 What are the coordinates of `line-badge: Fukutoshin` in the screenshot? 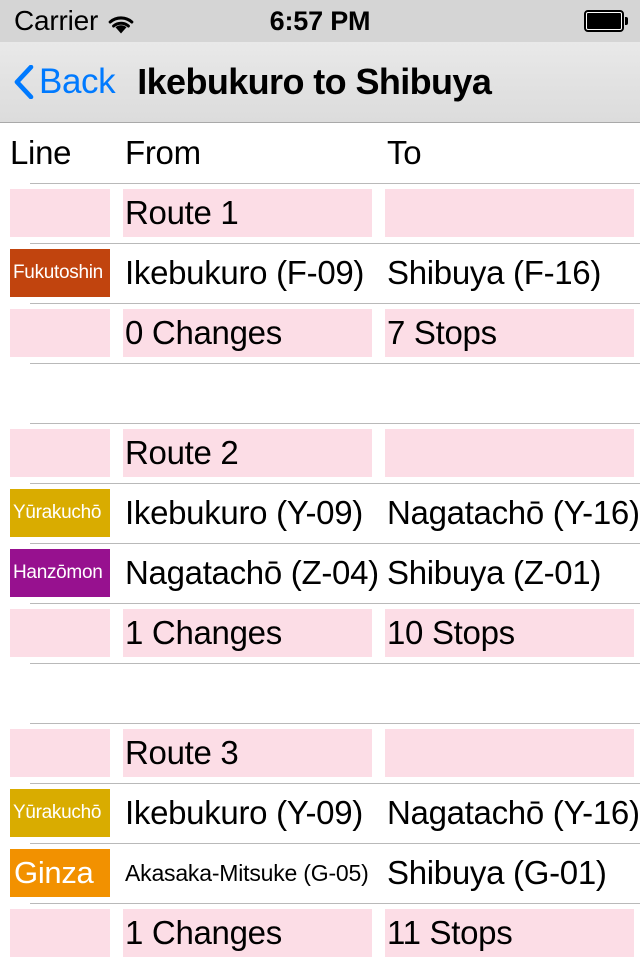 It's located at (60, 273).